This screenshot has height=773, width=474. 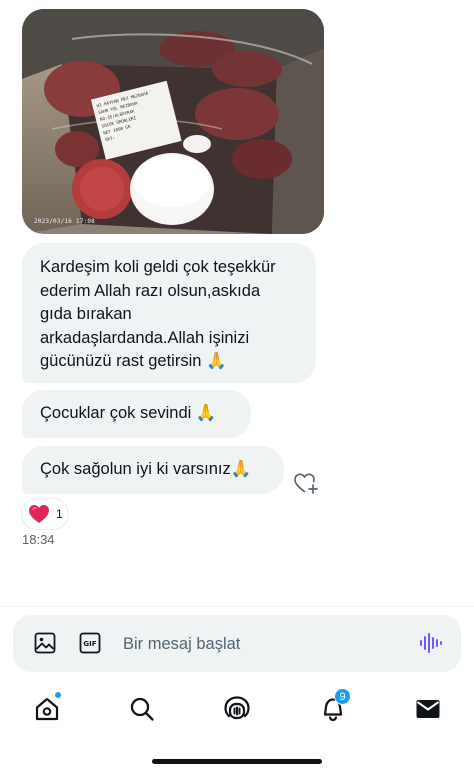 I want to click on reaction-chip: 1, so click(x=45, y=514).